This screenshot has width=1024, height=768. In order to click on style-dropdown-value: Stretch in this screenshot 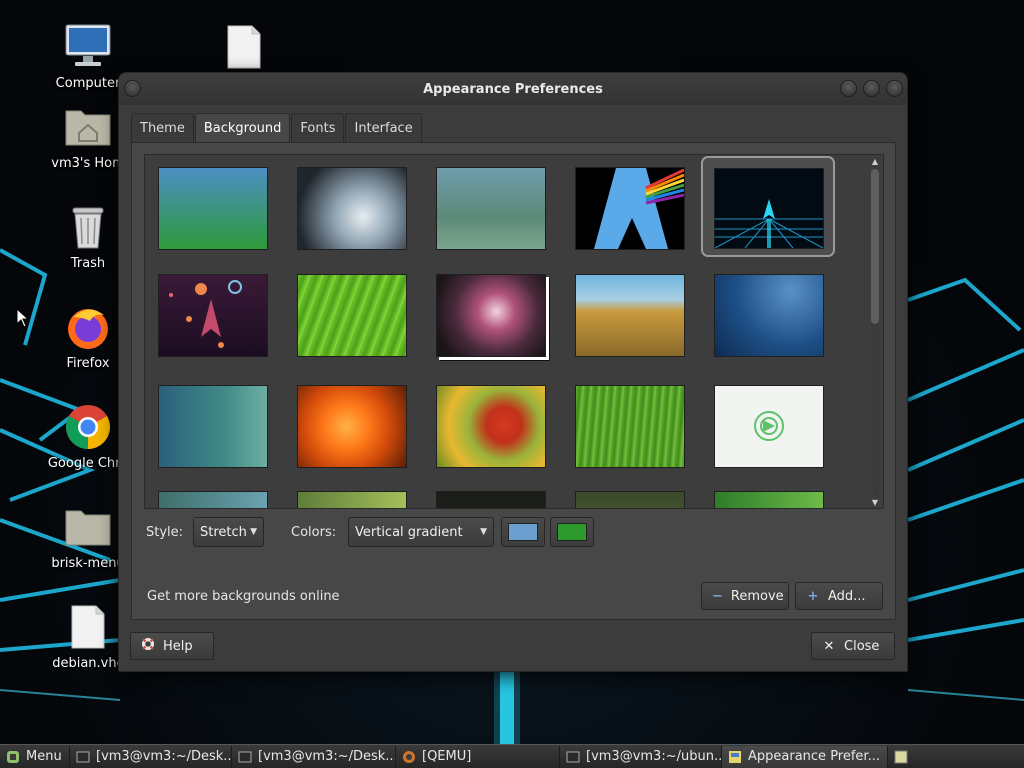, I will do `click(223, 532)`.